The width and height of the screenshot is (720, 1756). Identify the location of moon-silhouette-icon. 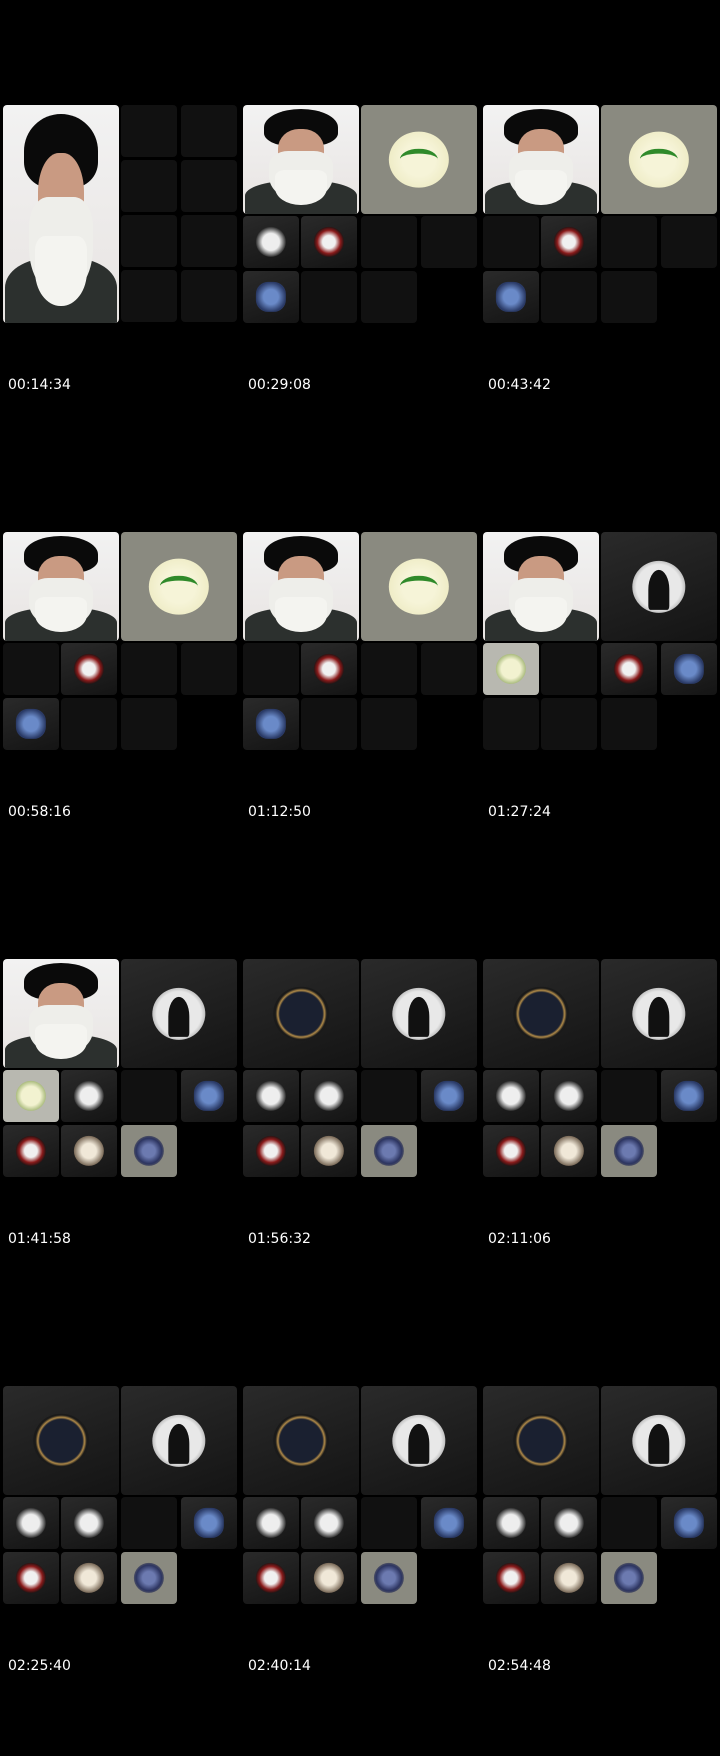
(419, 1013).